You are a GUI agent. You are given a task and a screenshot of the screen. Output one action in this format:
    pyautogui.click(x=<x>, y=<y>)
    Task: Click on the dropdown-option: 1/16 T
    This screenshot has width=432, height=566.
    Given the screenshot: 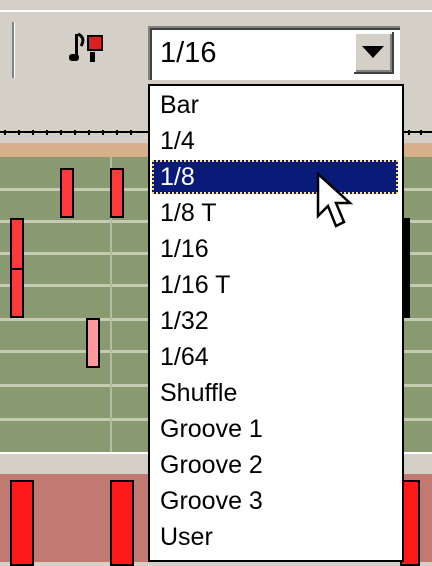 What is the action you would take?
    pyautogui.click(x=275, y=285)
    